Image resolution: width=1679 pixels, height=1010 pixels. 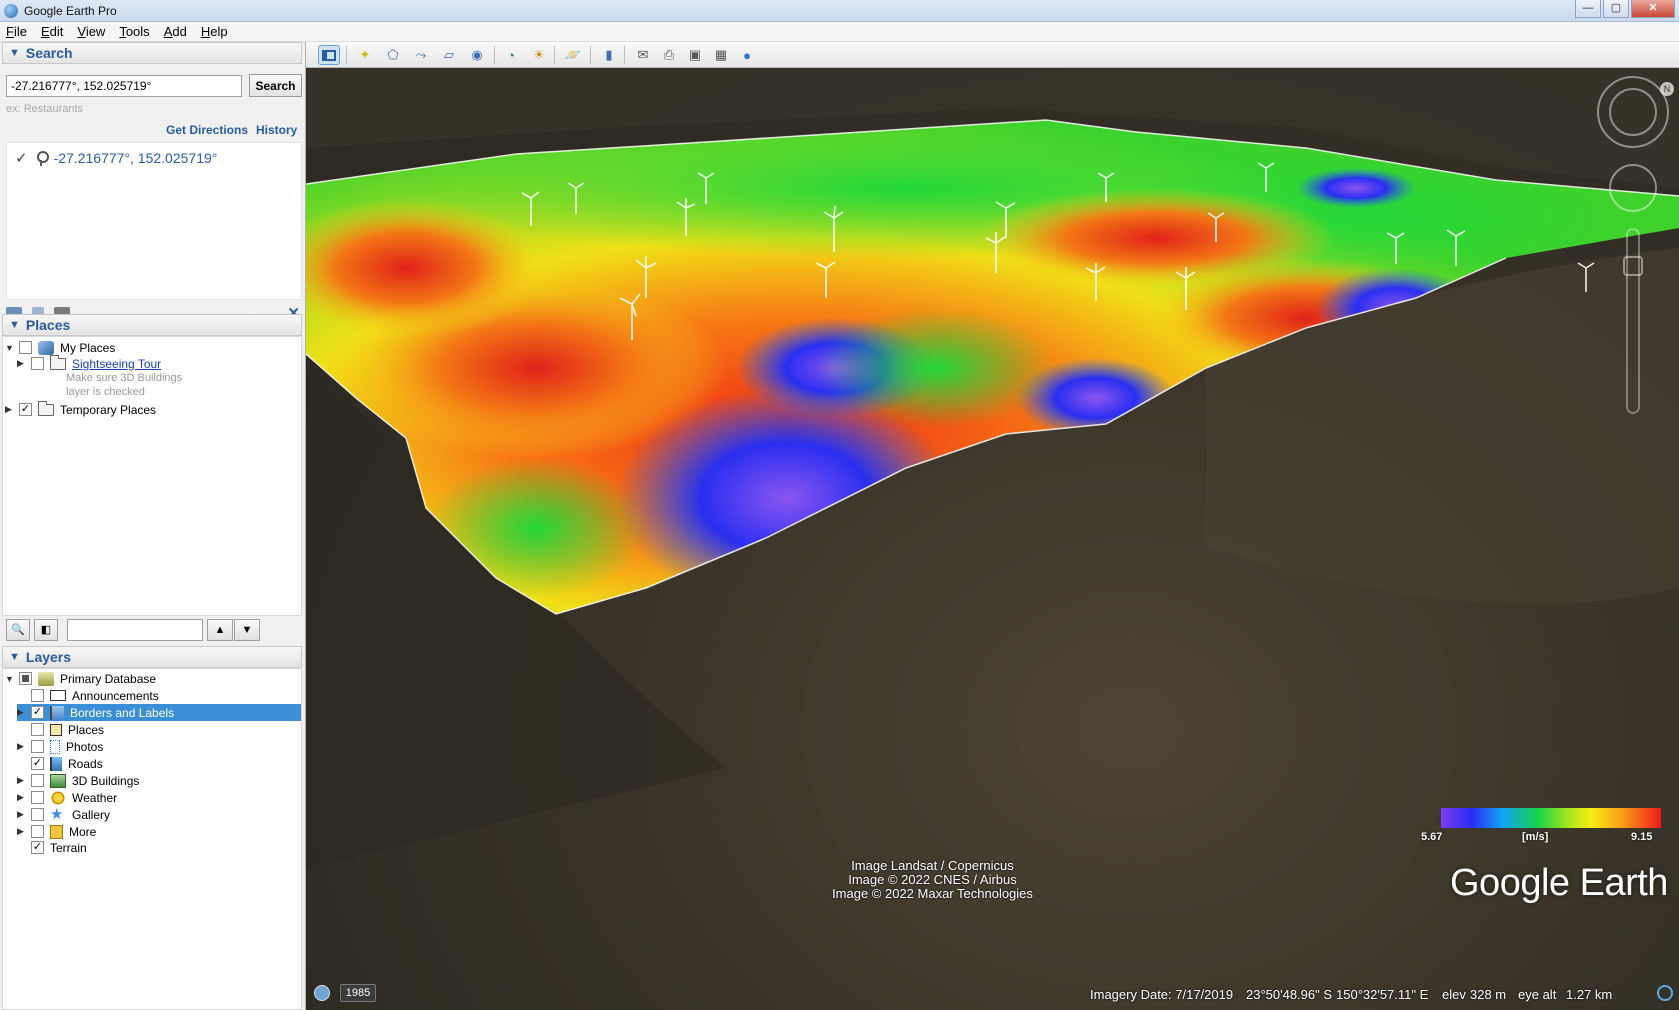 What do you see at coordinates (152, 53) in the screenshot?
I see `search-panel-header: ▼ Search` at bounding box center [152, 53].